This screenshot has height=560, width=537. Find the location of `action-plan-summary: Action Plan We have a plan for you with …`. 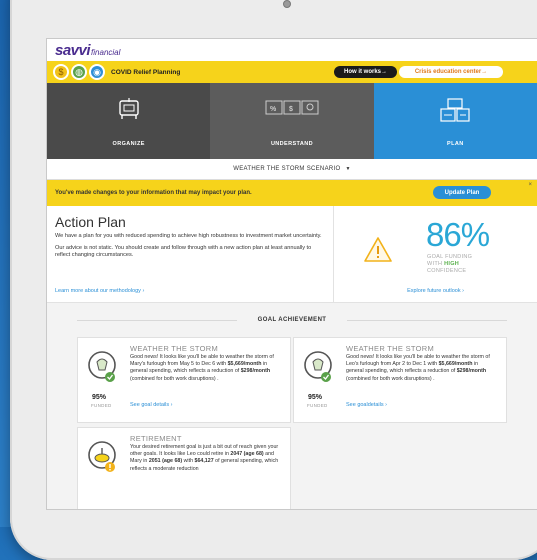

action-plan-summary: Action Plan We have a plan for you with … is located at coordinates (190, 254).